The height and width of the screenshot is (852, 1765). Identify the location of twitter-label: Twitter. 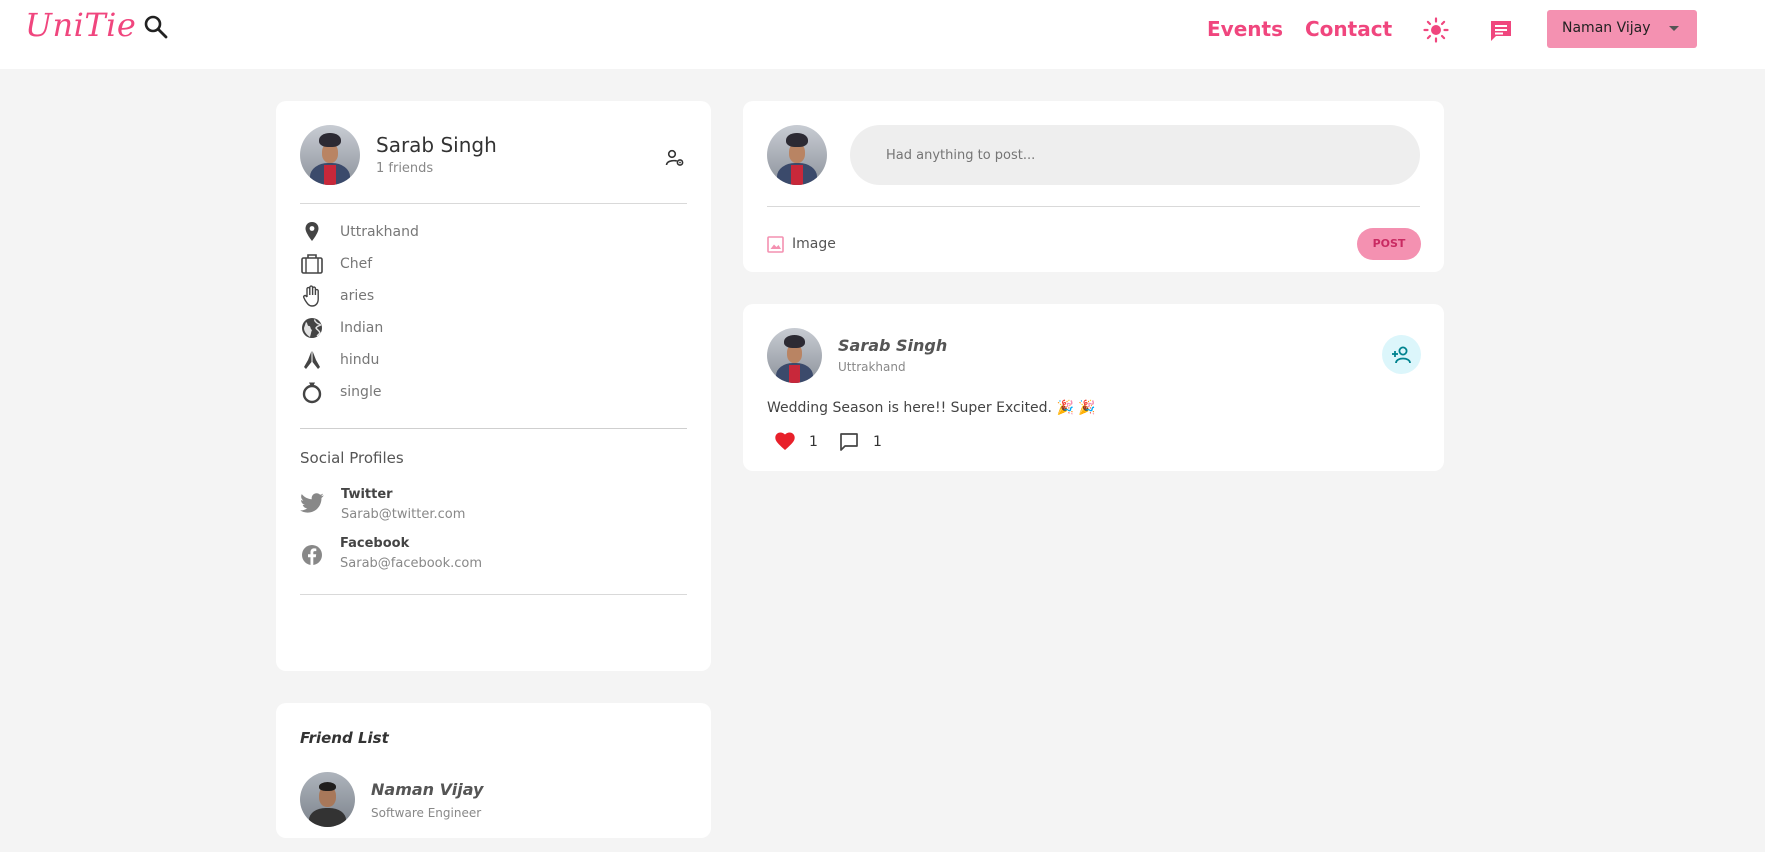
(367, 494).